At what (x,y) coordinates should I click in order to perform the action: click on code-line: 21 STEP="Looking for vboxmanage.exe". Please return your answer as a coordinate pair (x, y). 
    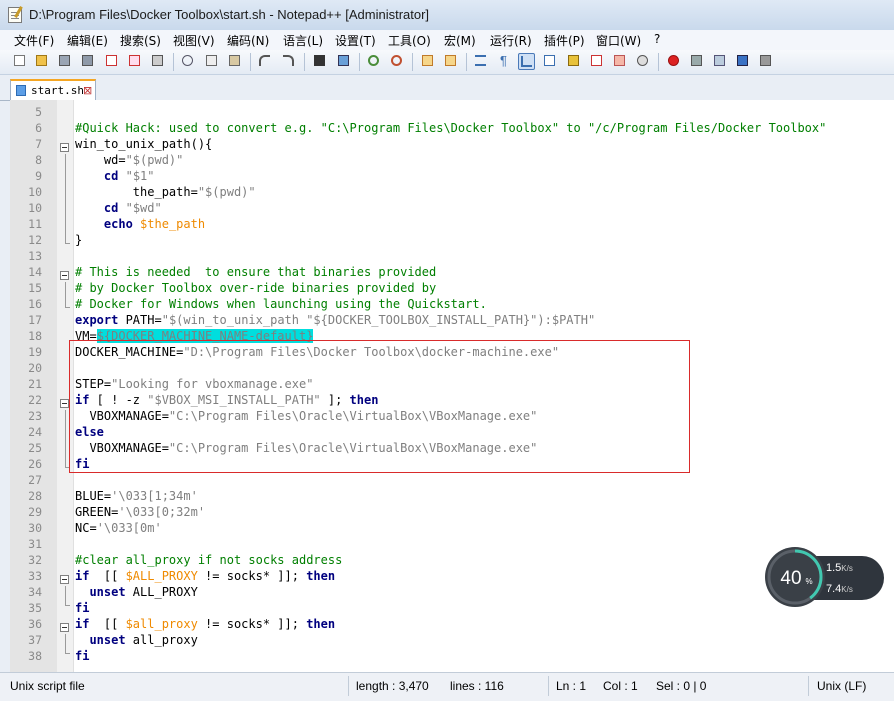
    Looking at the image, I should click on (452, 384).